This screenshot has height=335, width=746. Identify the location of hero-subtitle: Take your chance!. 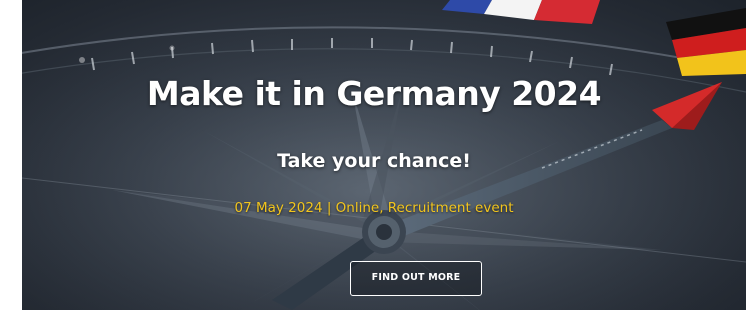
(374, 161).